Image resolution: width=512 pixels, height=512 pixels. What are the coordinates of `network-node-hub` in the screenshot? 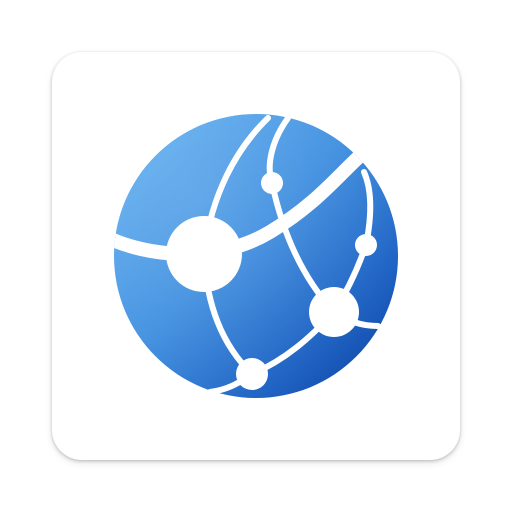 It's located at (204, 254).